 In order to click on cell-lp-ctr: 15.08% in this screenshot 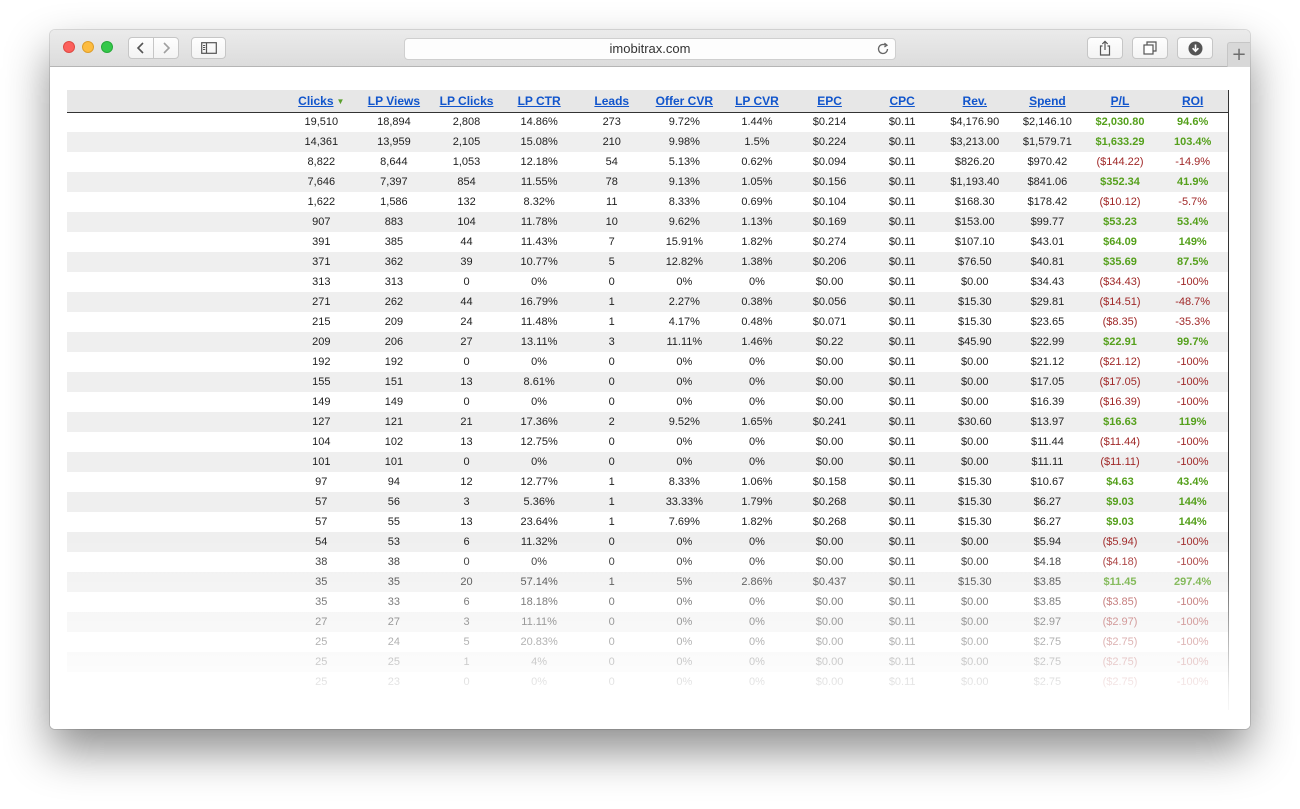, I will do `click(539, 142)`.